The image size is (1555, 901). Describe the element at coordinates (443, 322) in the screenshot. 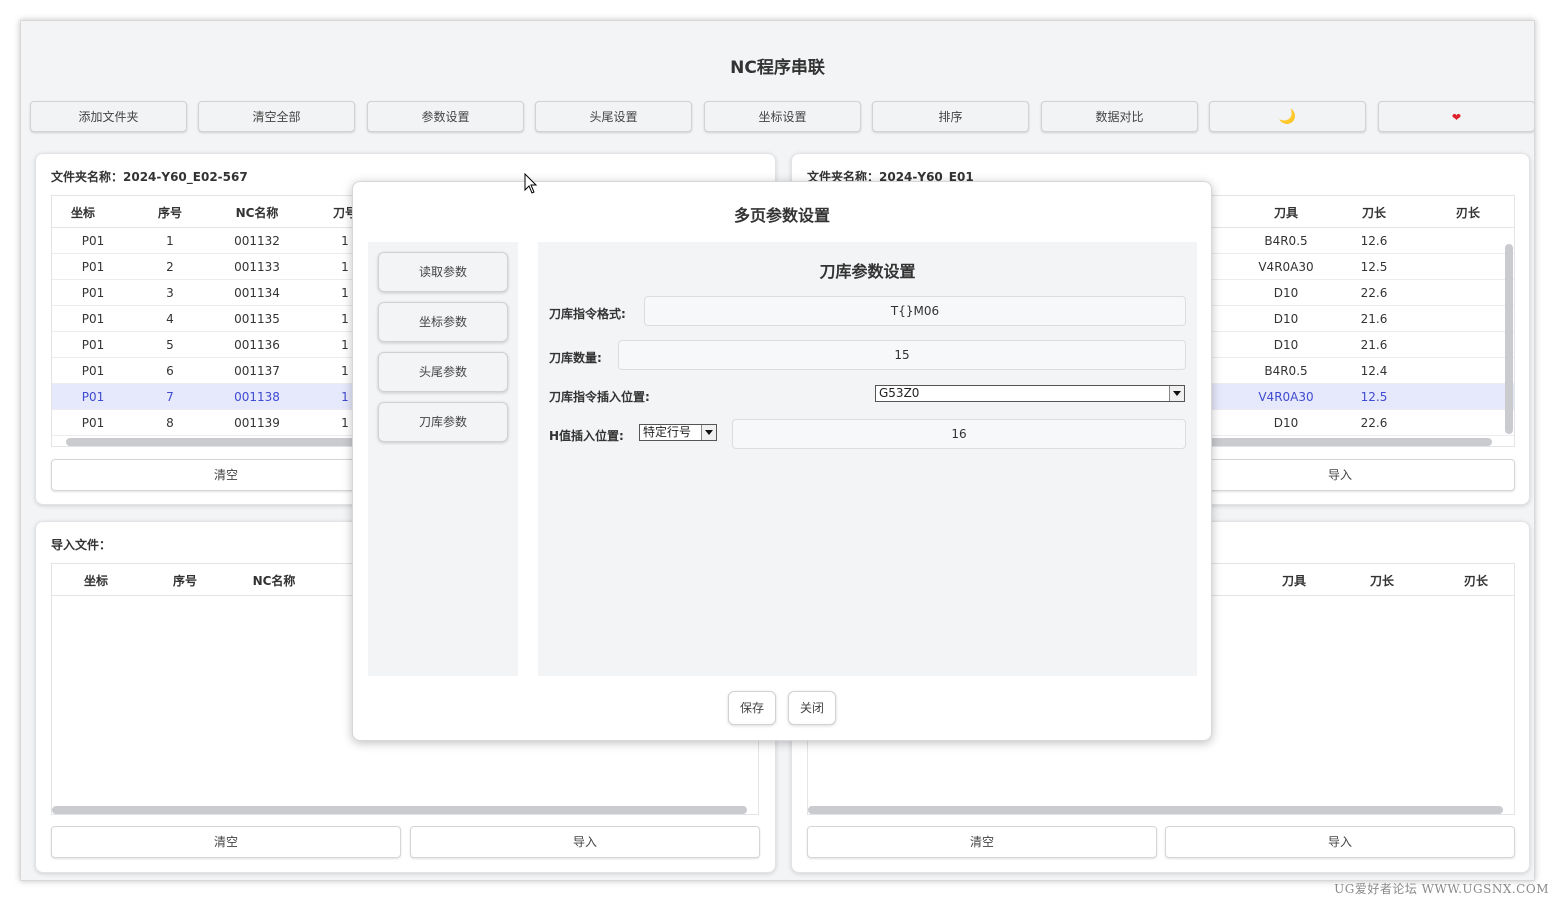

I see `tab-coord-params: 坐标参数` at that location.